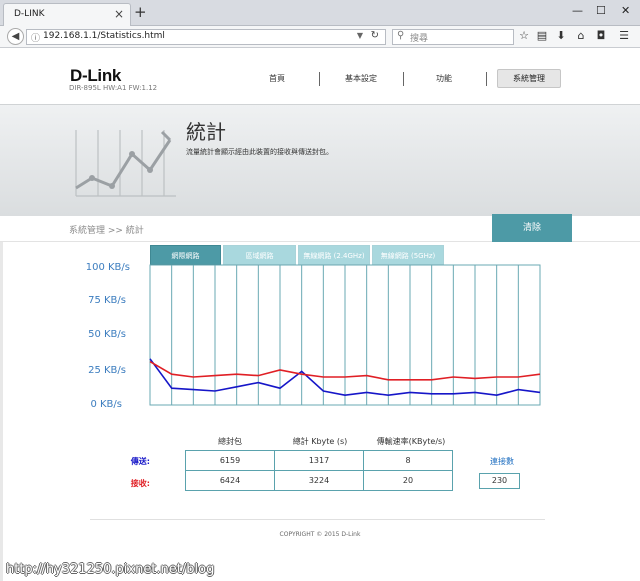  What do you see at coordinates (408, 460) in the screenshot?
I see `send-rate: 8` at bounding box center [408, 460].